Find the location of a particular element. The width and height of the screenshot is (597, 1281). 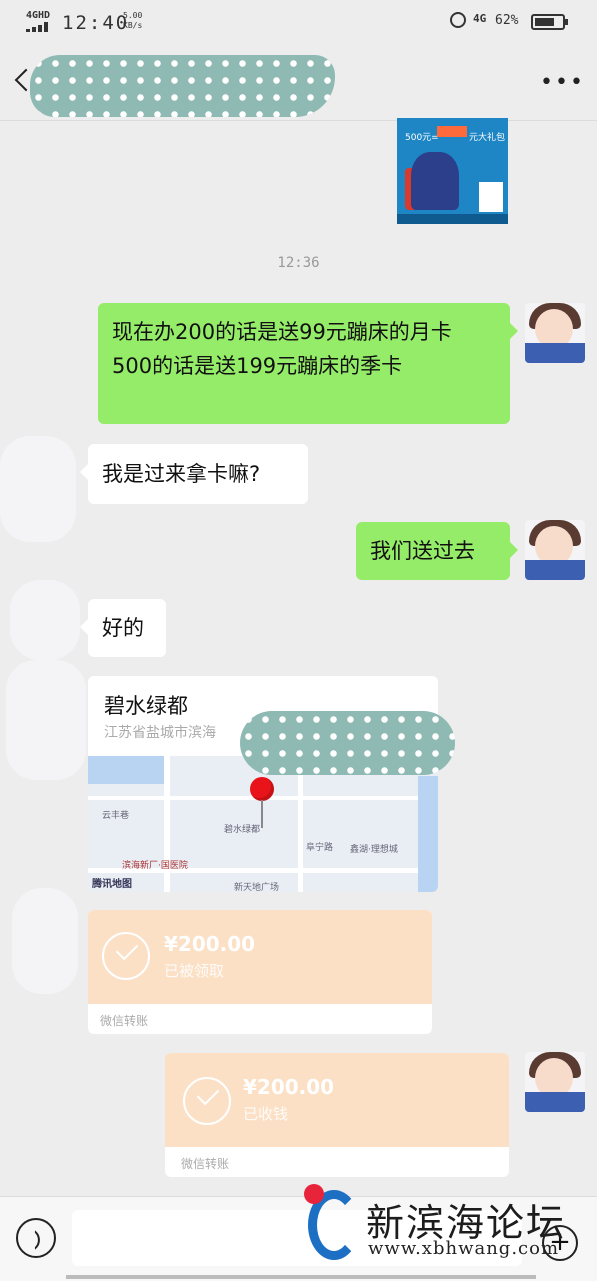

map-brand: 腾讯地图 is located at coordinates (112, 884).